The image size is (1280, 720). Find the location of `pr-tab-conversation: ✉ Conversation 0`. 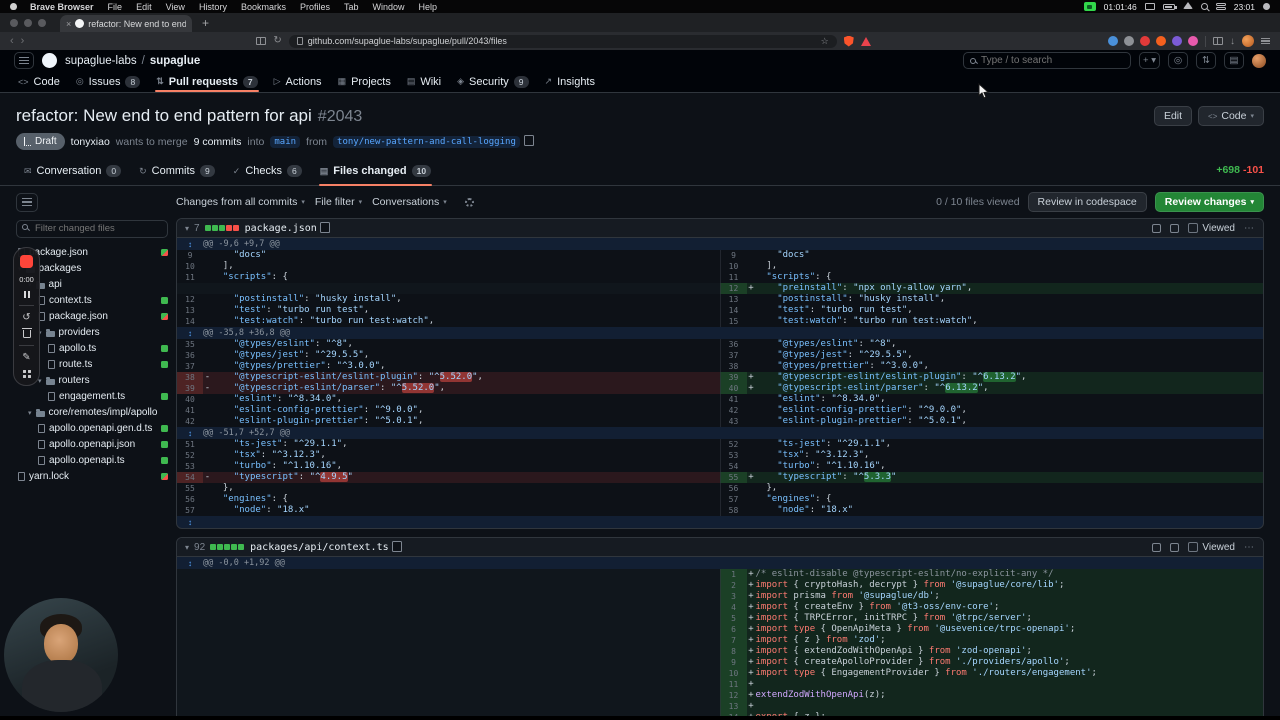

pr-tab-conversation: ✉ Conversation 0 is located at coordinates (72, 175).